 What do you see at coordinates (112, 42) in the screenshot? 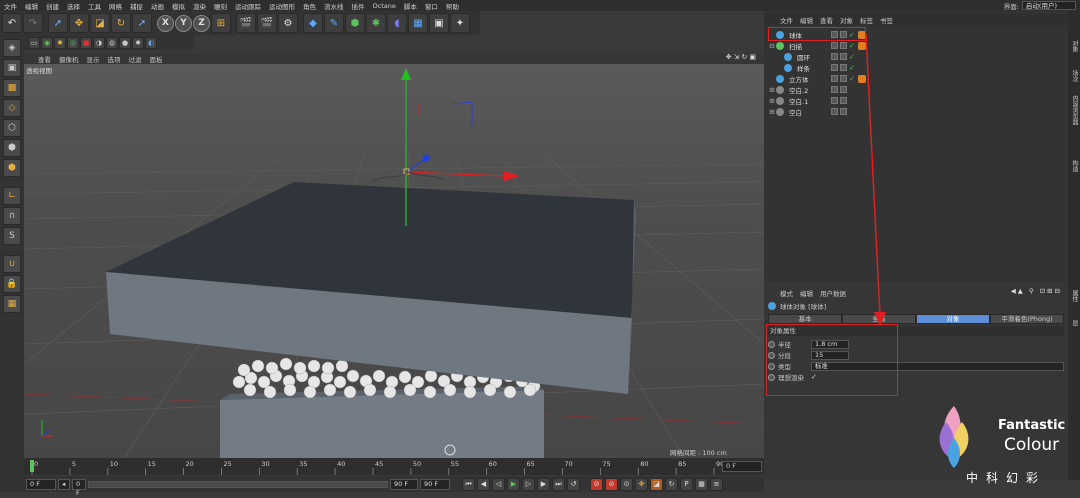
I see `sphere-lines-icon: ◍` at bounding box center [112, 42].